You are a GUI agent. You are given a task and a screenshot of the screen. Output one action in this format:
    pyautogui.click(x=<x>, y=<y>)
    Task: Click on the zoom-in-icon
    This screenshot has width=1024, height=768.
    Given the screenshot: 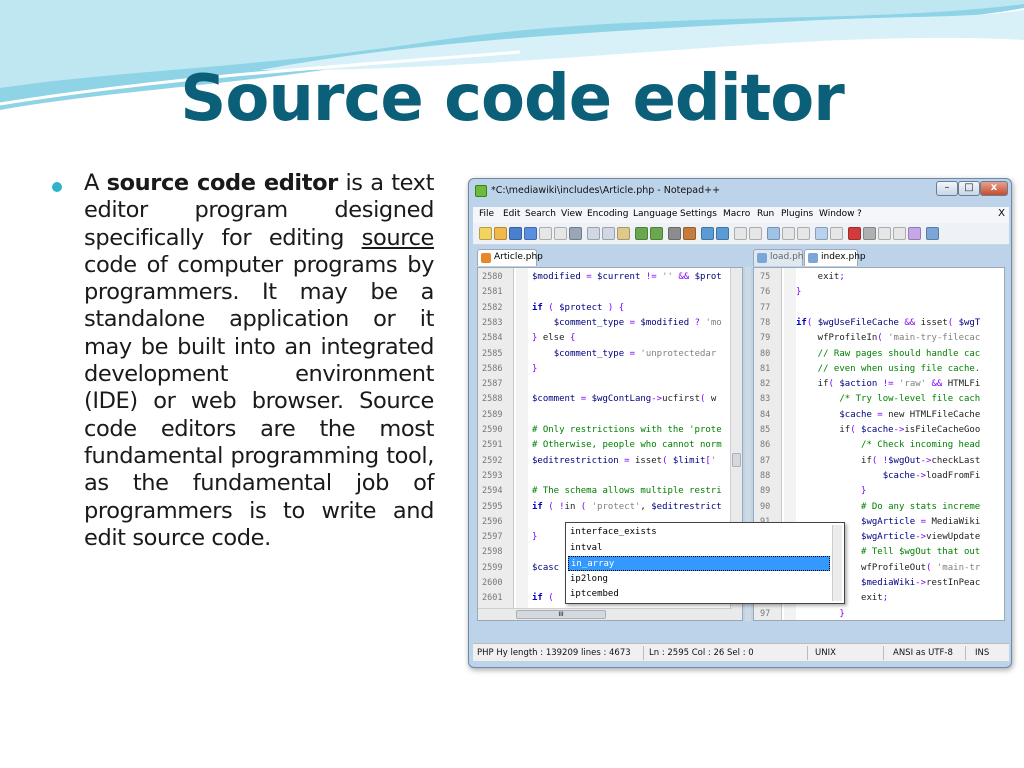 What is the action you would take?
    pyautogui.click(x=707, y=233)
    